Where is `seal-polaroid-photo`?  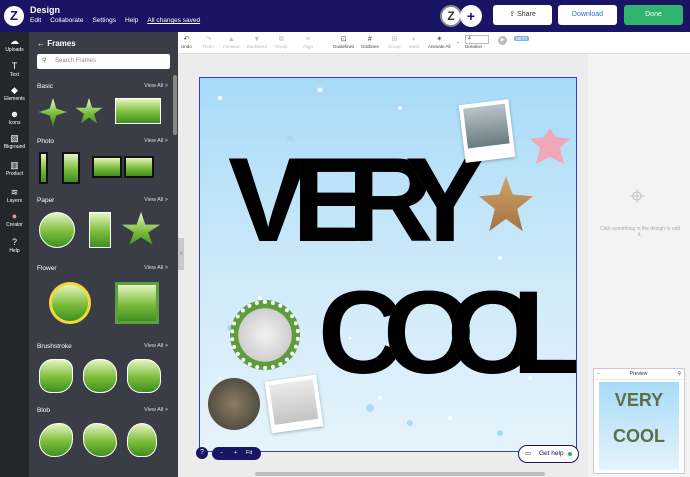 seal-polaroid-photo is located at coordinates (294, 404).